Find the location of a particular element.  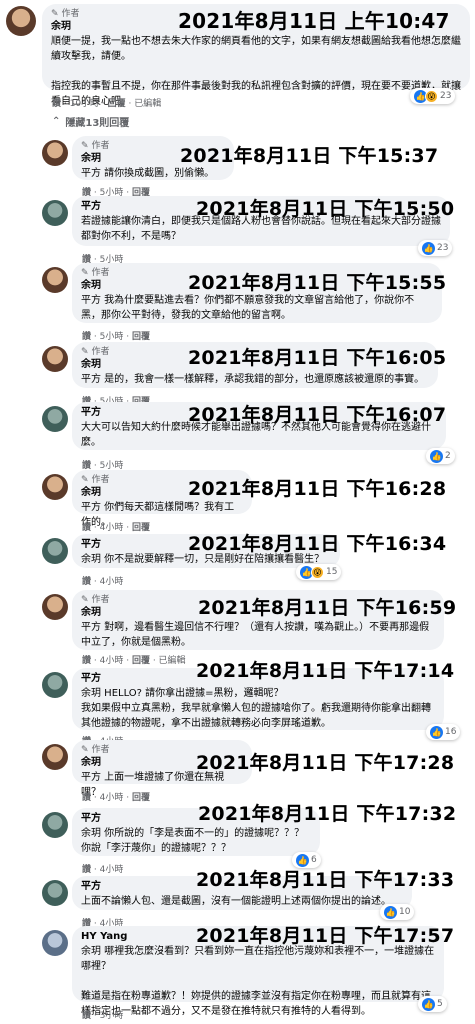

timestamp-overlay: 2021年8月11日 下午16:34 is located at coordinates (317, 544).